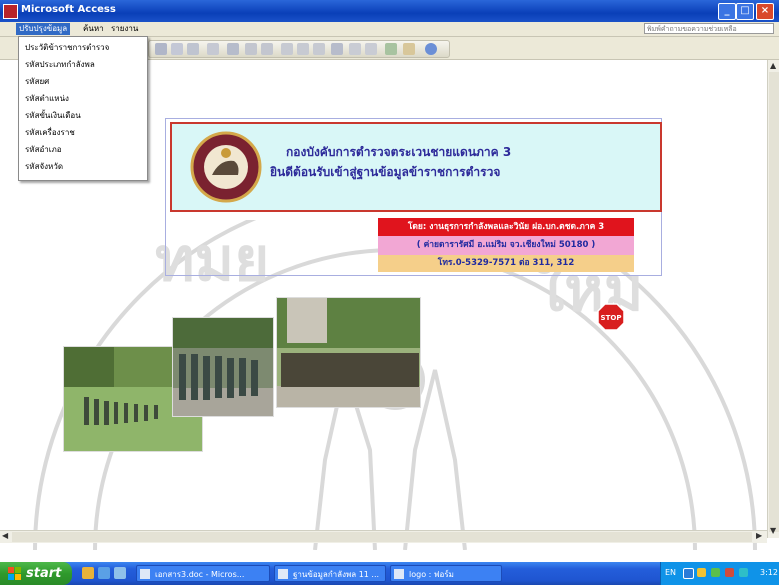  What do you see at coordinates (409, 49) in the screenshot?
I see `new-object-icon` at bounding box center [409, 49].